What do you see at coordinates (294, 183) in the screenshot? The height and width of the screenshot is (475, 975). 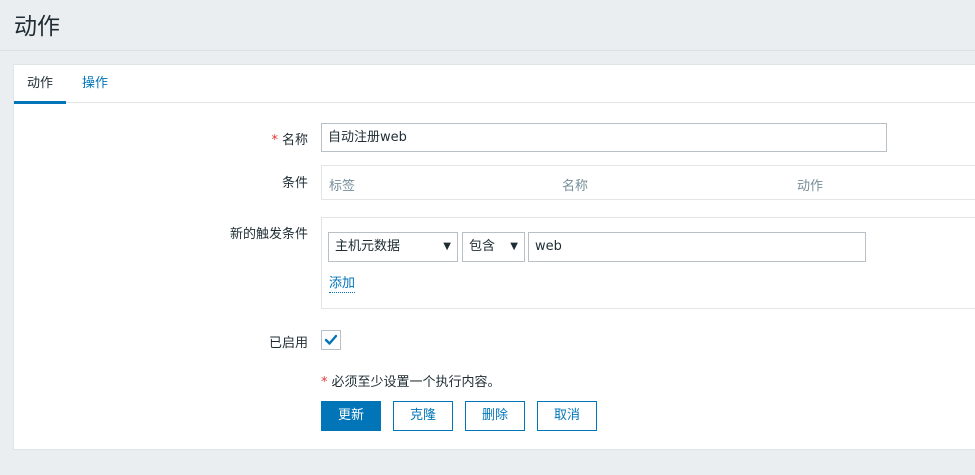 I see `conditions-label: 条件` at bounding box center [294, 183].